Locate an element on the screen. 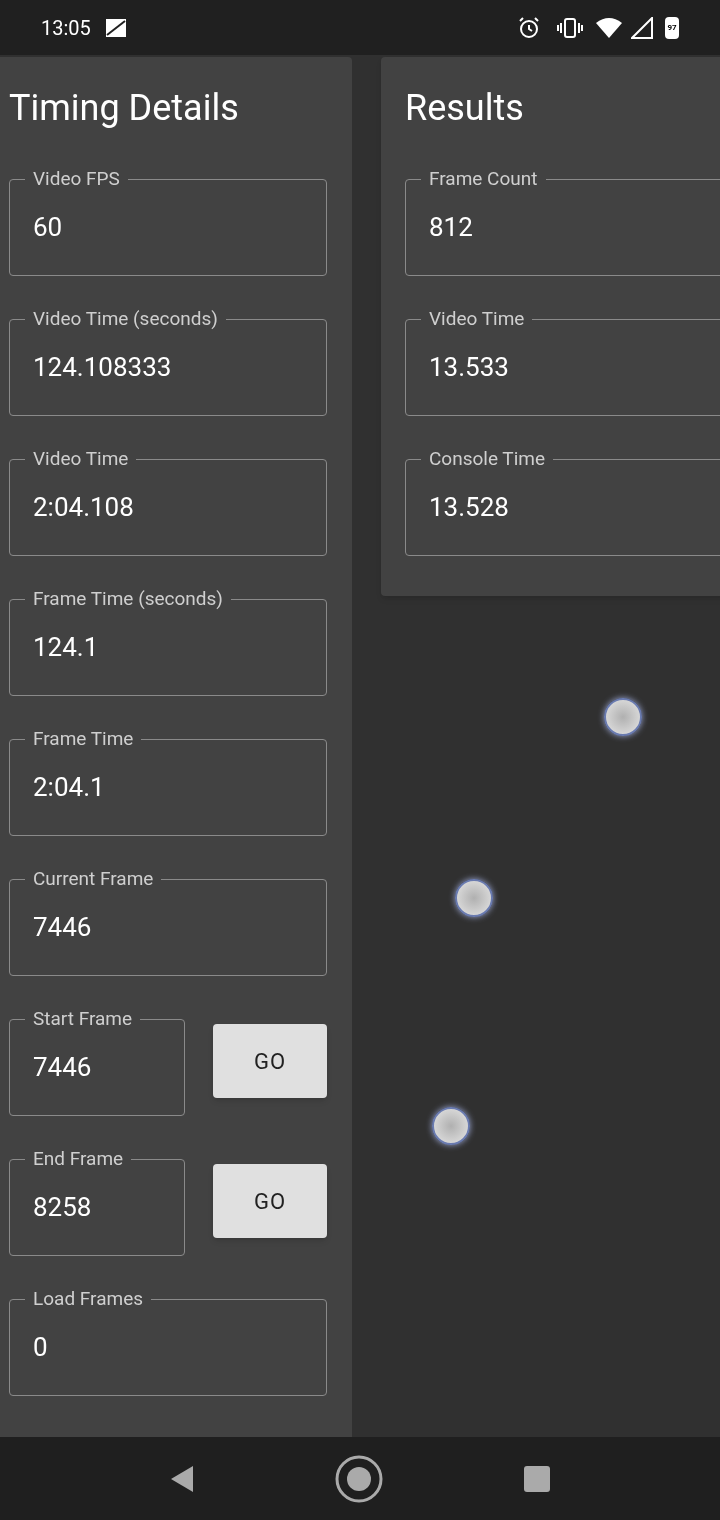 This screenshot has height=1520, width=720. field-value: 124.108333 is located at coordinates (102, 367).